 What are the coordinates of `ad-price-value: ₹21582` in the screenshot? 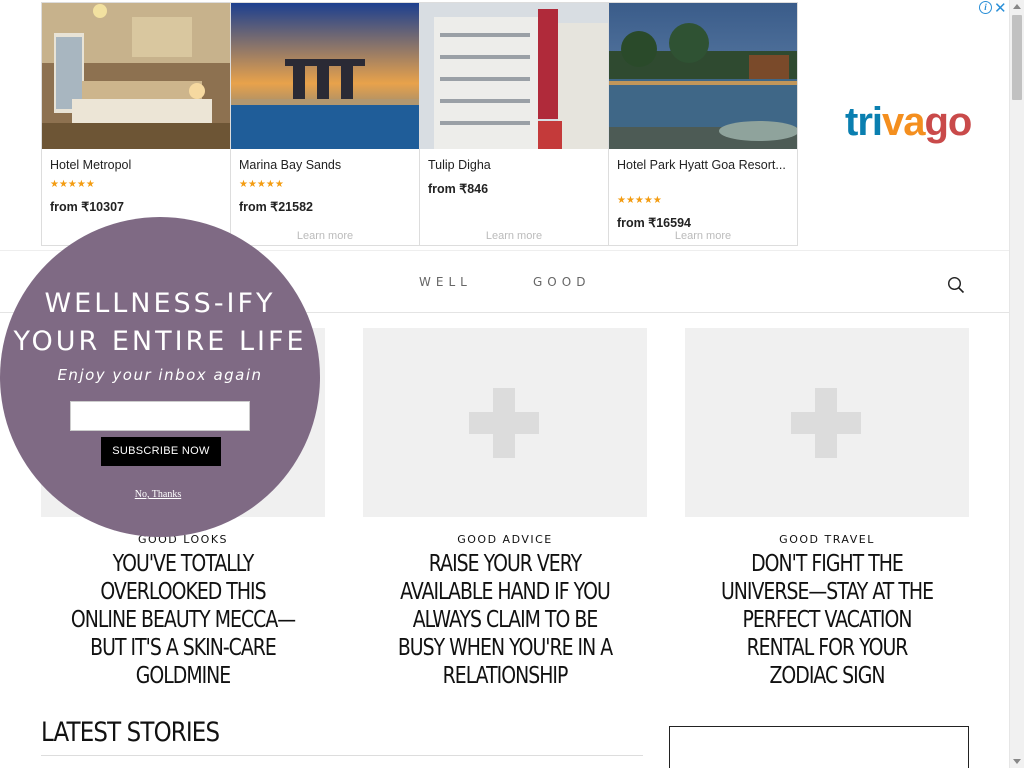 It's located at (291, 207).